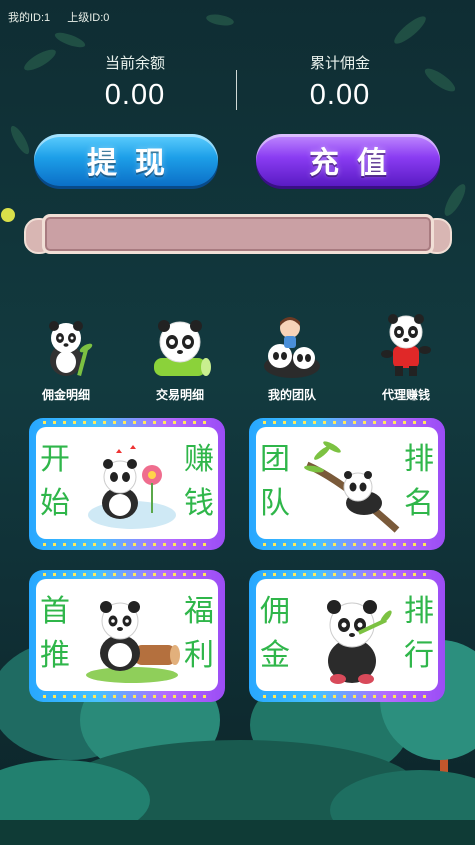 This screenshot has height=845, width=475. I want to click on withdraw-button: 提现, so click(126, 160).